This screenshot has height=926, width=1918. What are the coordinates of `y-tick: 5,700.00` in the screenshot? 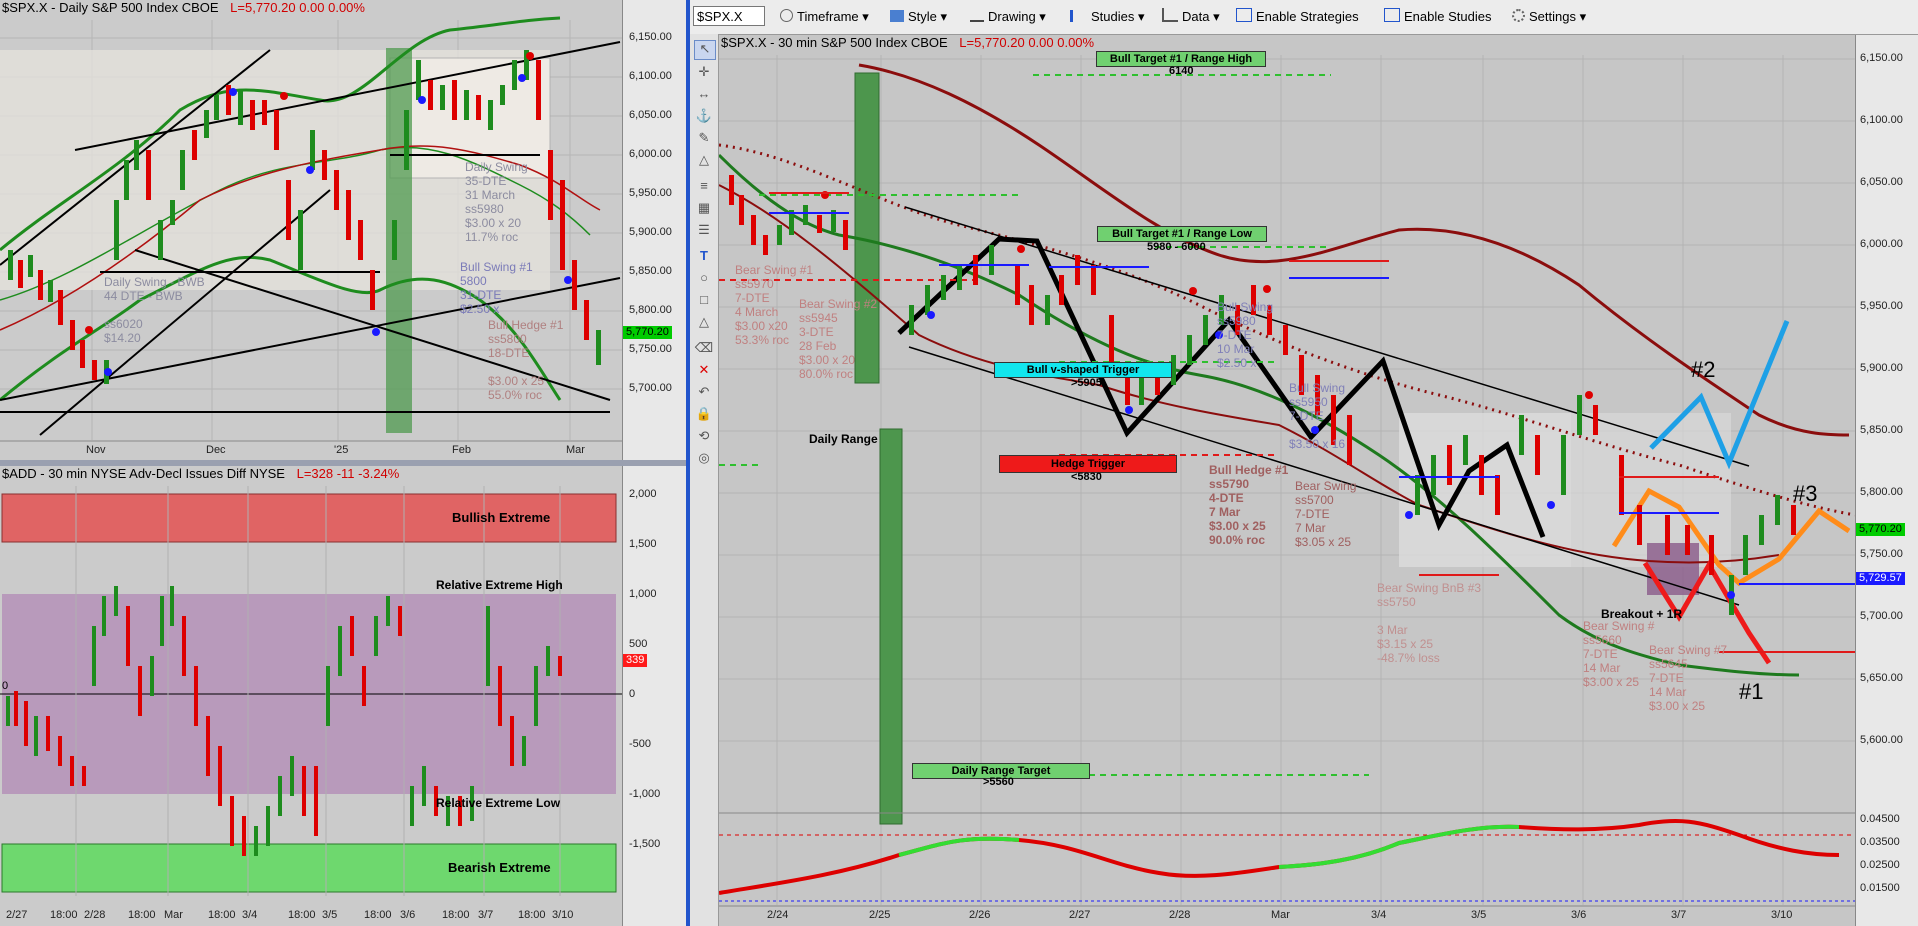 It's located at (650, 388).